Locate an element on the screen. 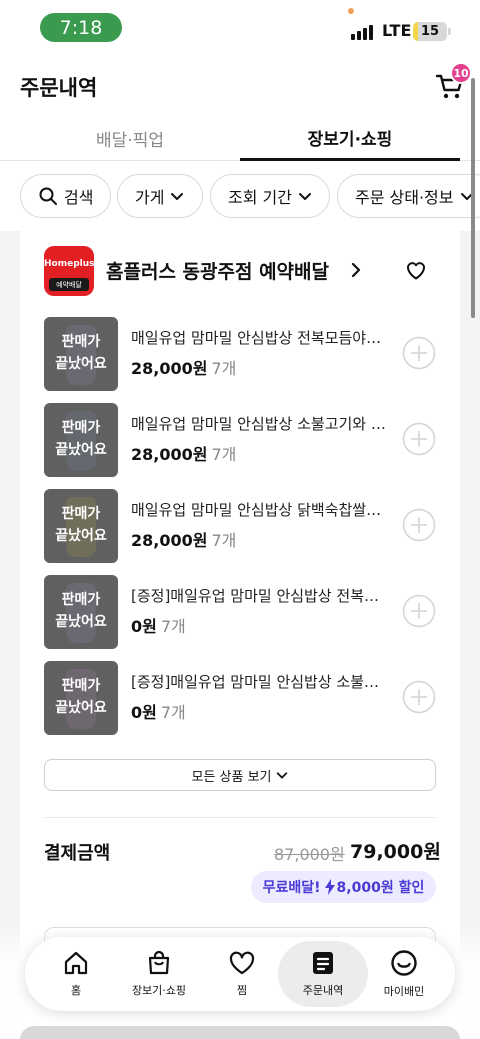  nav-order-history: 주문내역 is located at coordinates (323, 974).